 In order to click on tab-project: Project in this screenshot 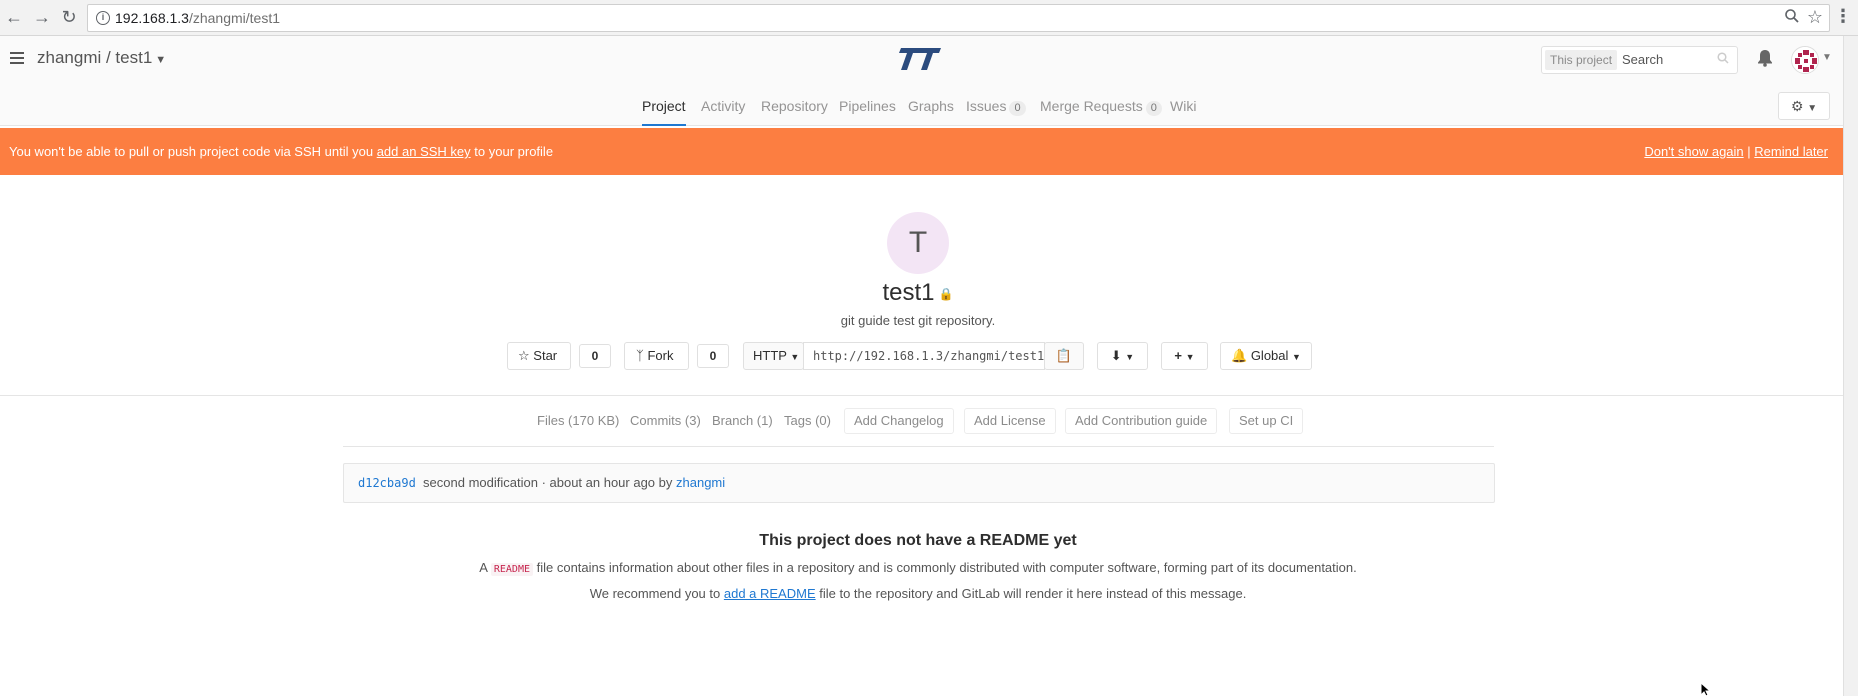, I will do `click(664, 105)`.